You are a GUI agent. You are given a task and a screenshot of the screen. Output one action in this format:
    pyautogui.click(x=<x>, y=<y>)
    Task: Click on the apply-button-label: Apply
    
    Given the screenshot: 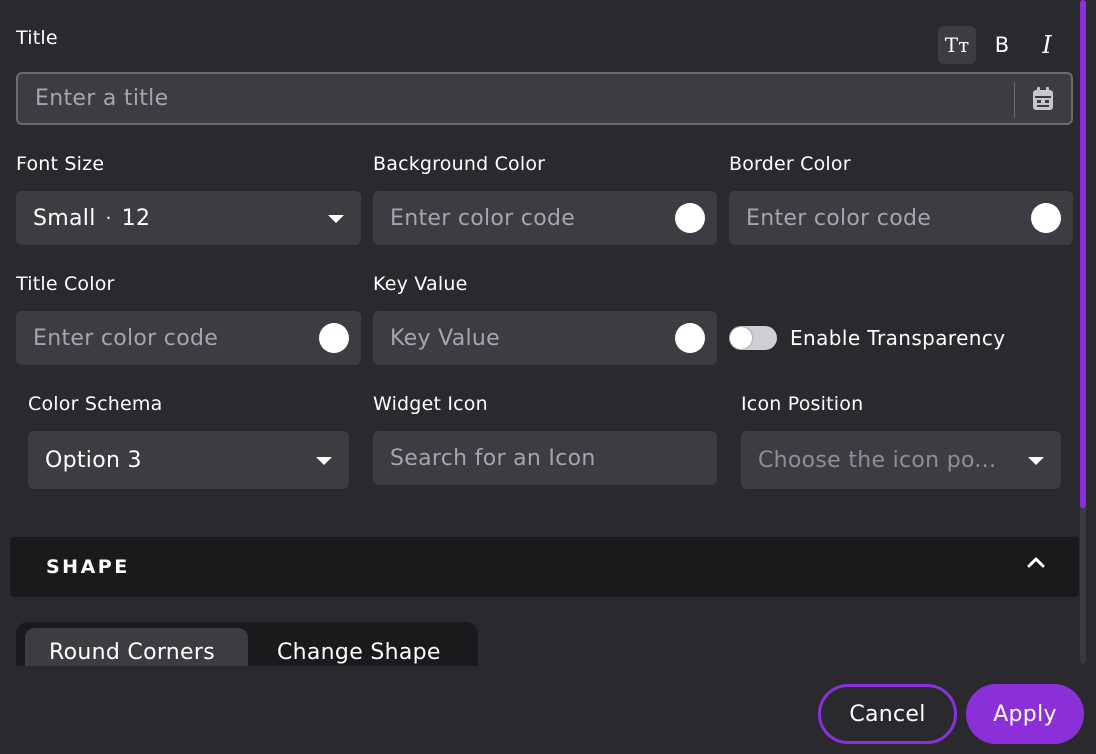 What is the action you would take?
    pyautogui.click(x=1025, y=714)
    